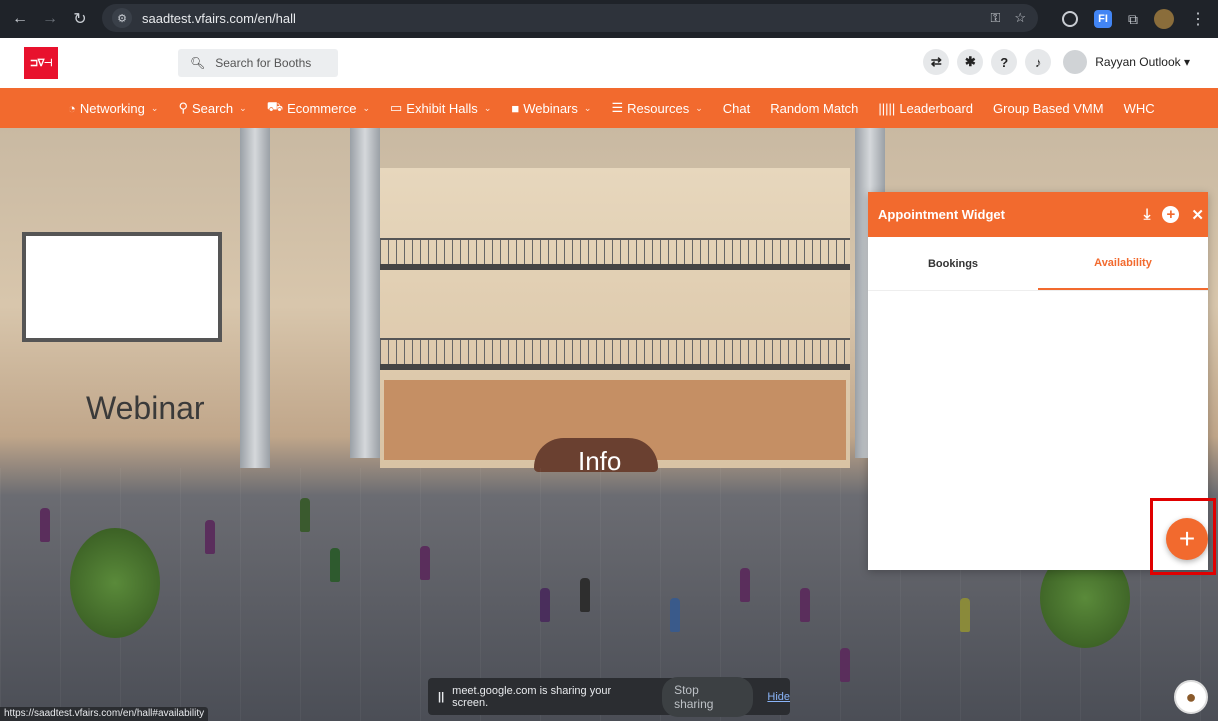  I want to click on nav-label: WHC, so click(1139, 108).